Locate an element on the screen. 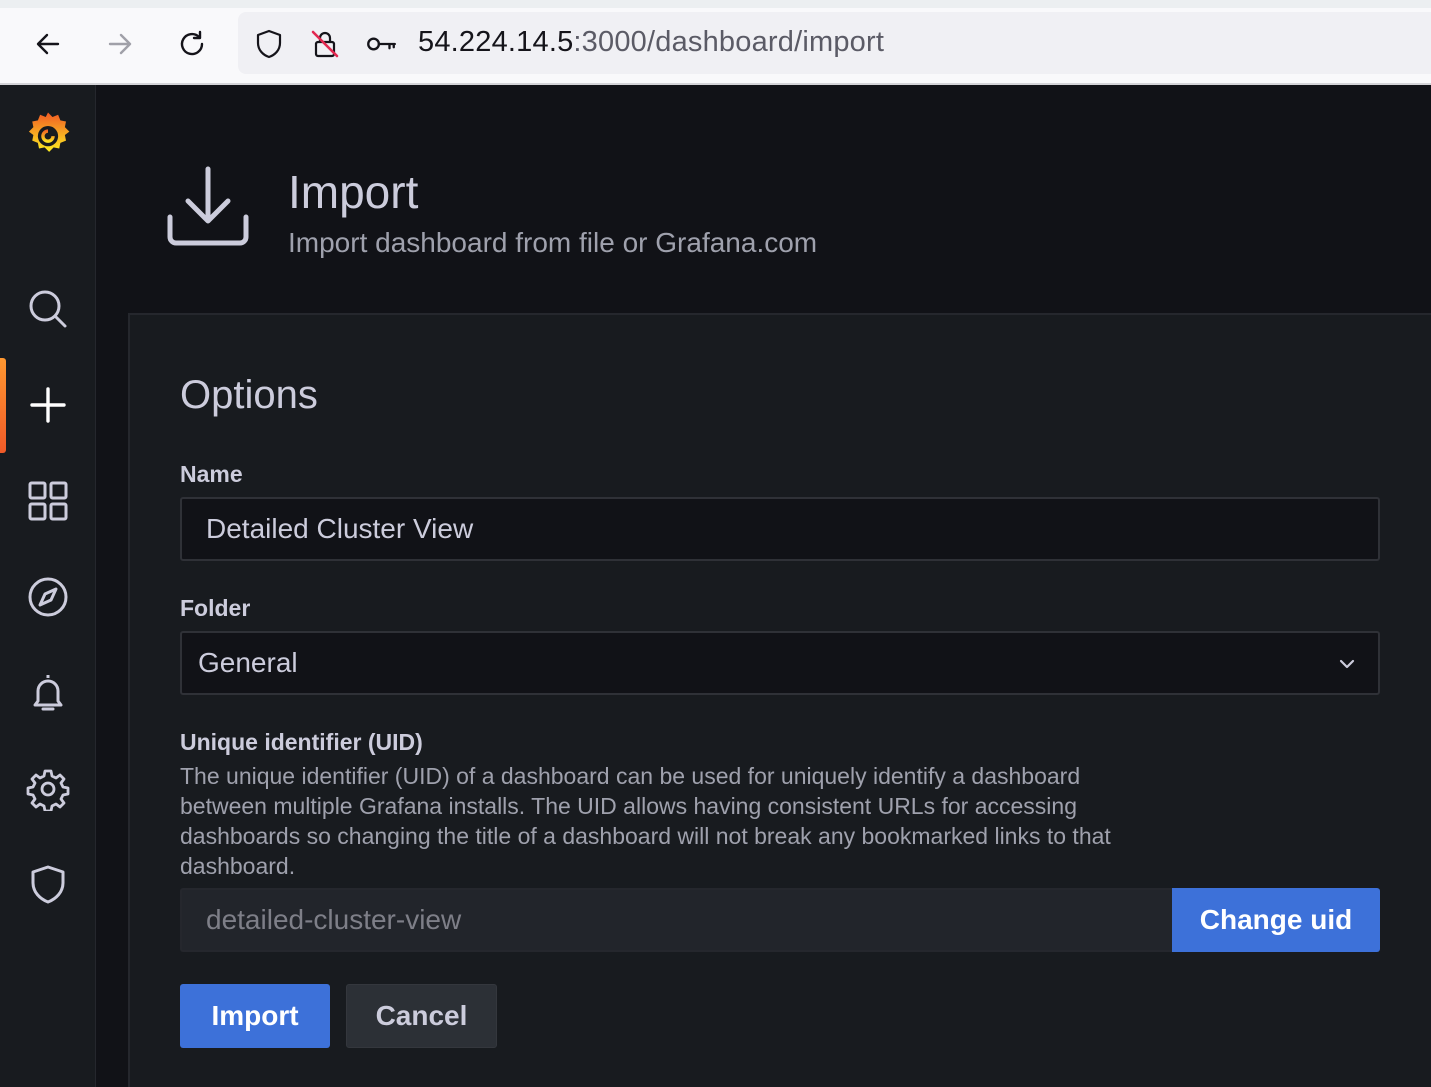 The width and height of the screenshot is (1431, 1087). sidebar-item-explore is located at coordinates (48, 597).